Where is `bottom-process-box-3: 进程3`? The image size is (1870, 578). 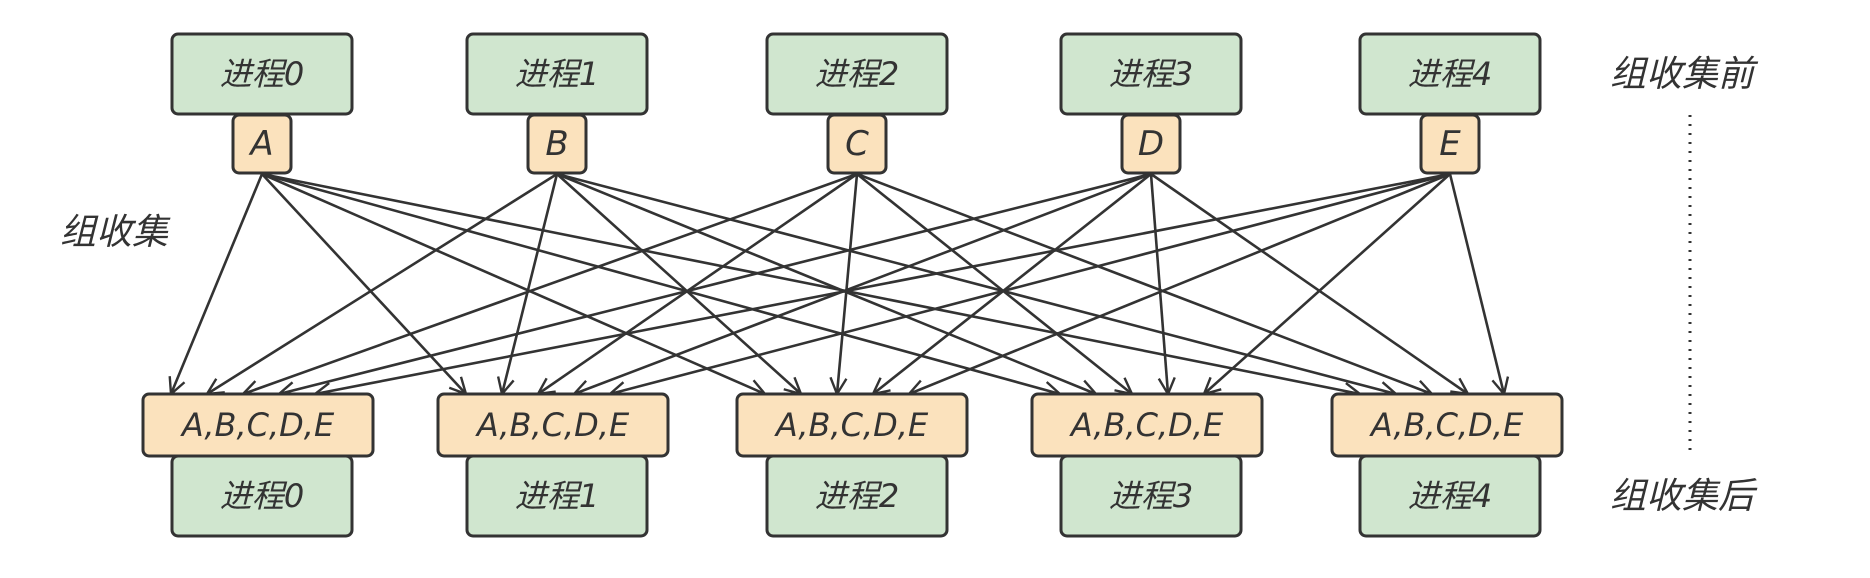 bottom-process-box-3: 进程3 is located at coordinates (1151, 496).